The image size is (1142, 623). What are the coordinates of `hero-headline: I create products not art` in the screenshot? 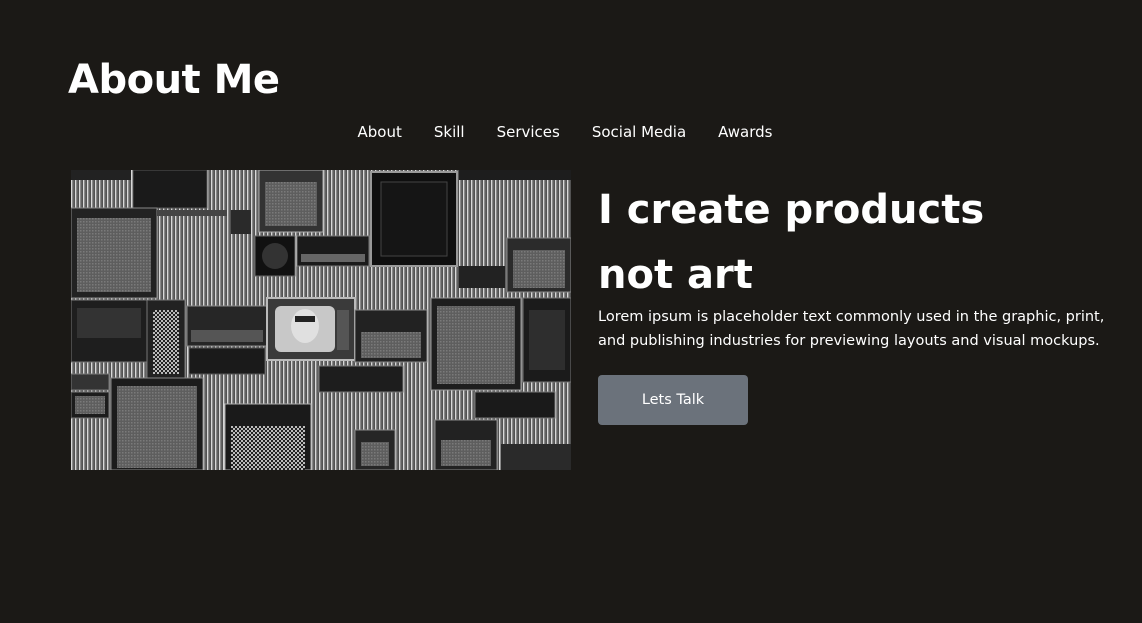 It's located at (858, 243).